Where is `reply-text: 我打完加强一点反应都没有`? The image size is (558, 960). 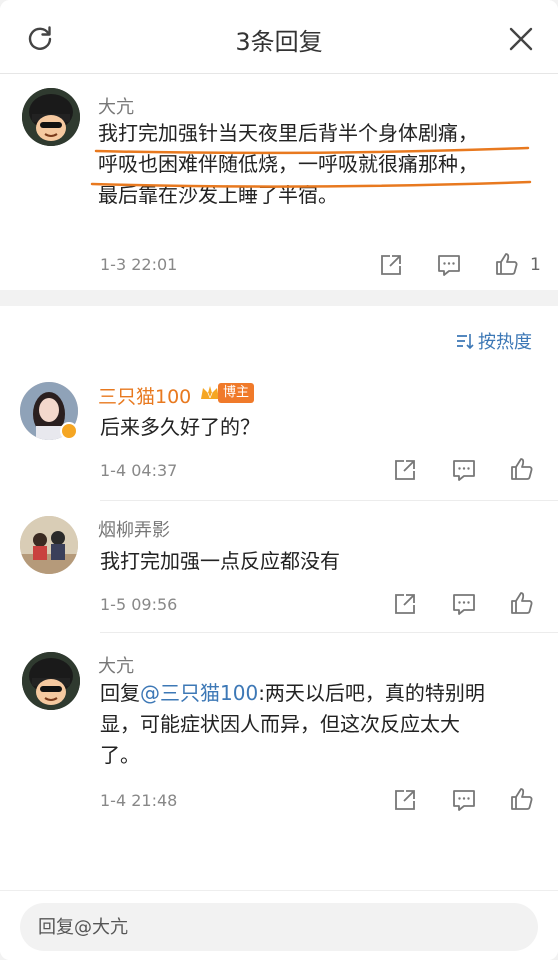 reply-text: 我打完加强一点反应都没有 is located at coordinates (220, 561).